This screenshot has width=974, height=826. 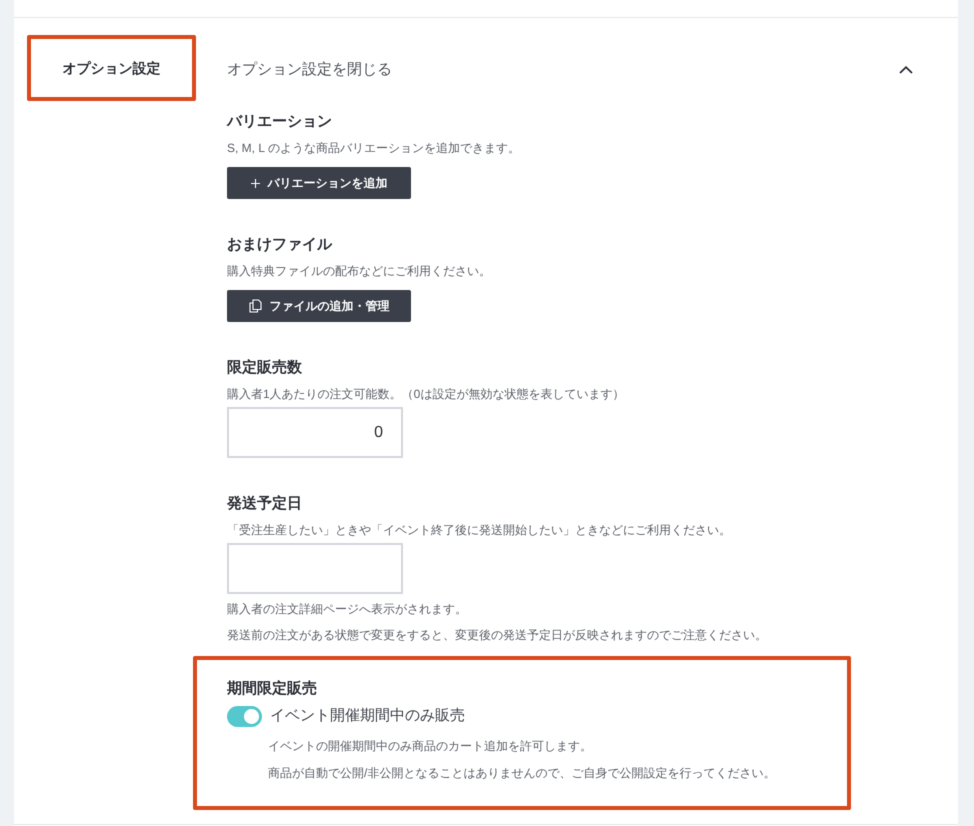 What do you see at coordinates (111, 68) in the screenshot?
I see `section-label: オプション設定` at bounding box center [111, 68].